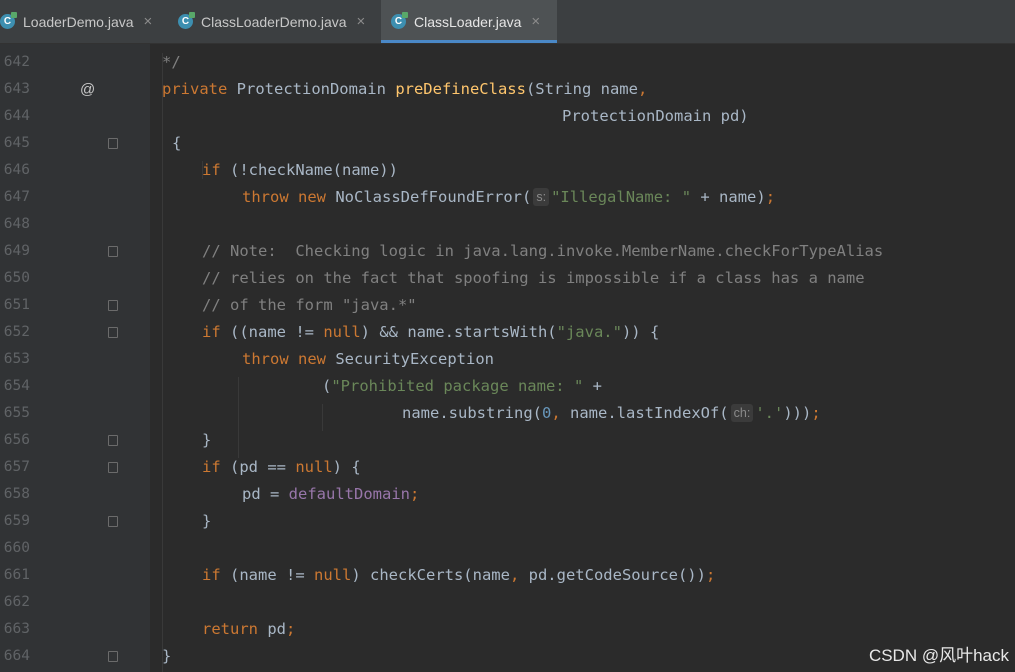 The height and width of the screenshot is (672, 1015). I want to click on code-line: 653 throw new SecurityException, so click(507, 359).